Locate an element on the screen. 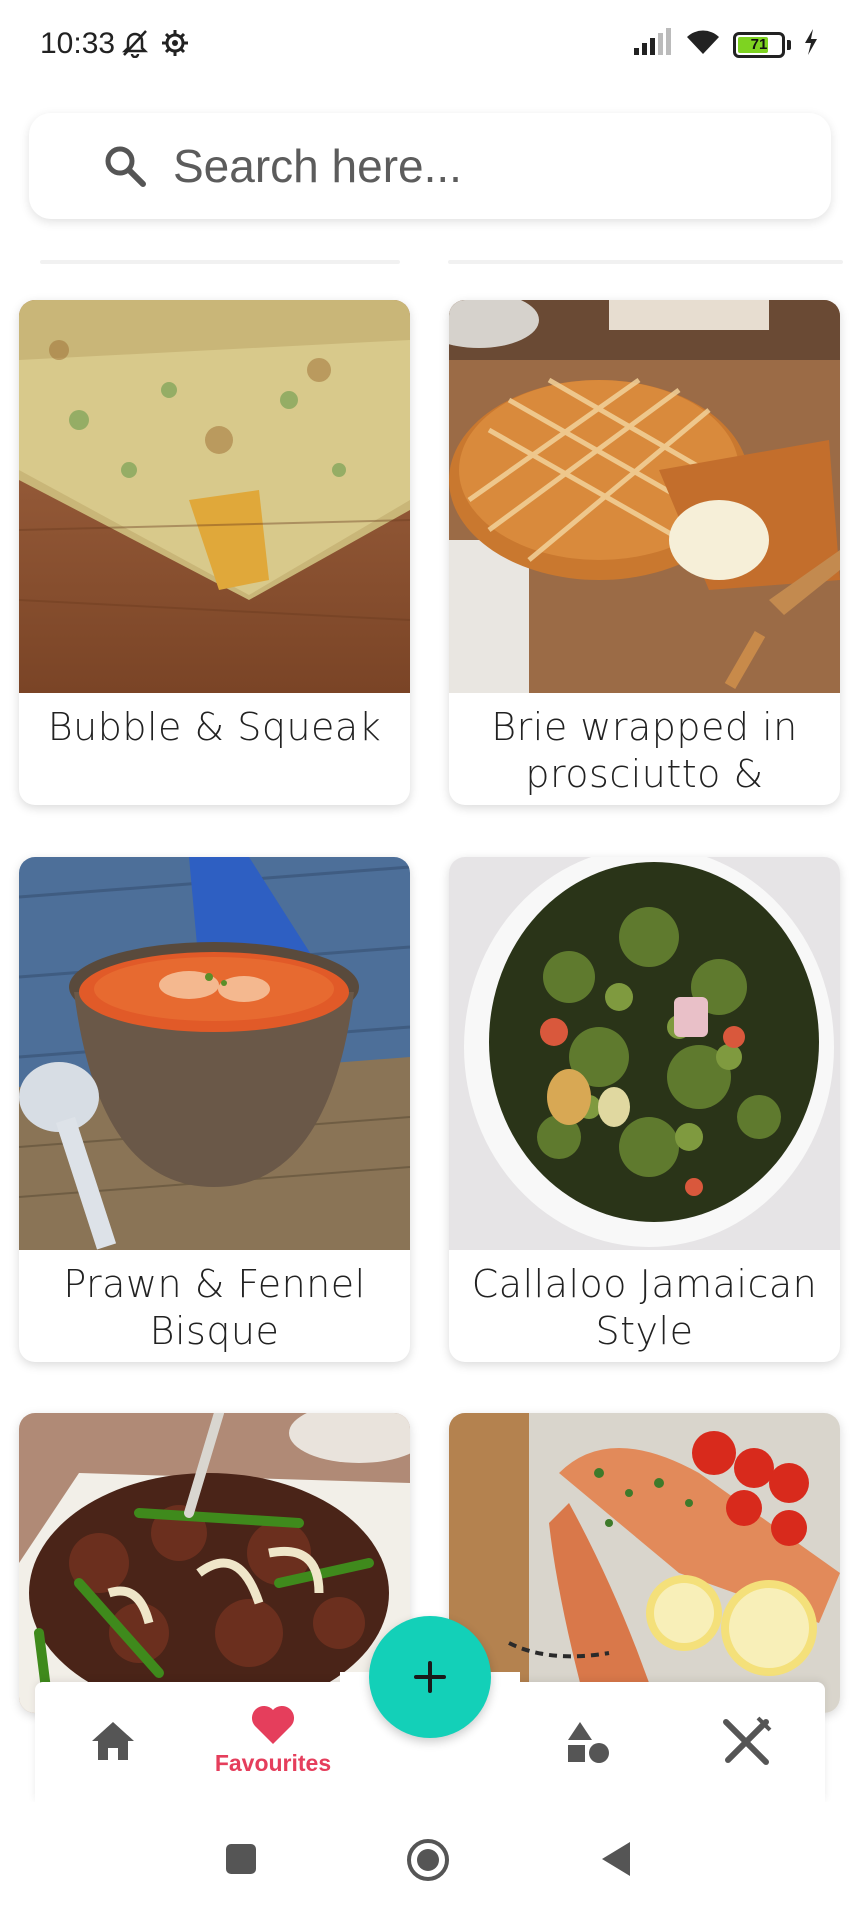 The image size is (859, 1908). shapes-icon is located at coordinates (588, 1742).